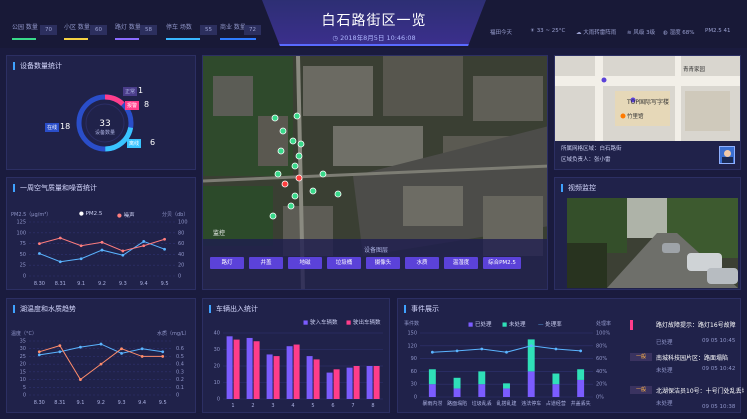 The image size is (747, 419). Describe the element at coordinates (581, 403) in the screenshot. I see `x-tick-label: 井盖丢失` at that location.